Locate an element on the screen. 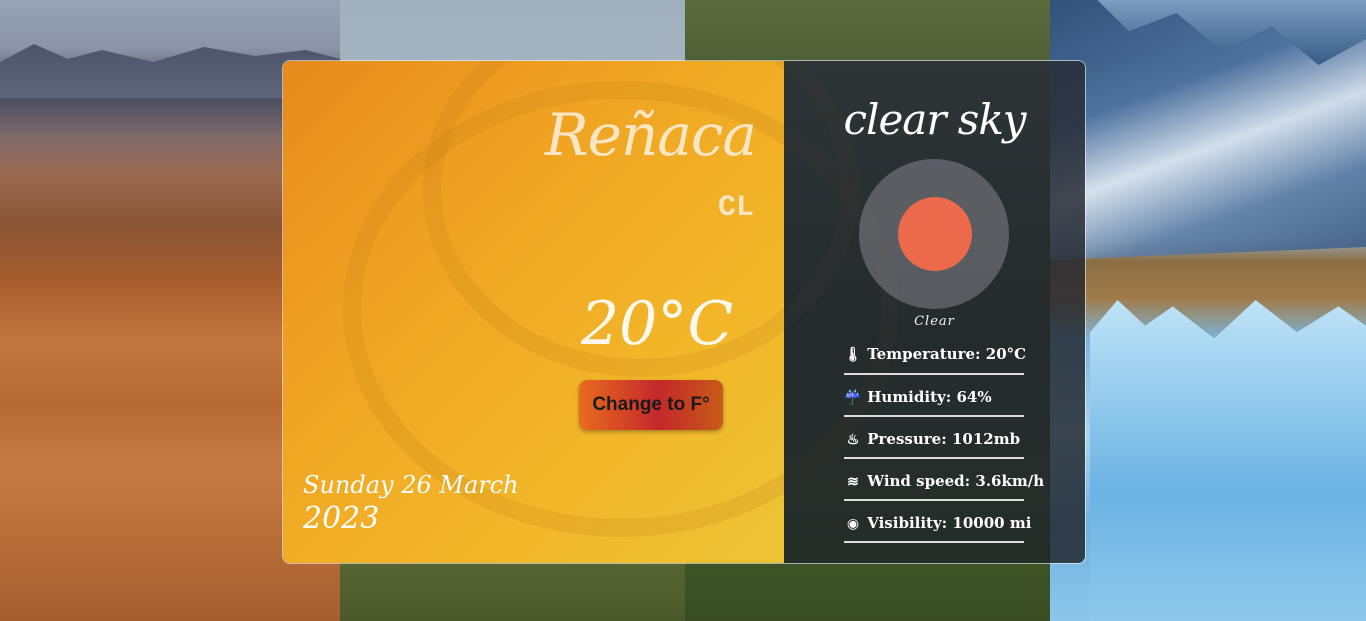 The height and width of the screenshot is (621, 1366). unit-toggle-button: Change to F° is located at coordinates (651, 405).